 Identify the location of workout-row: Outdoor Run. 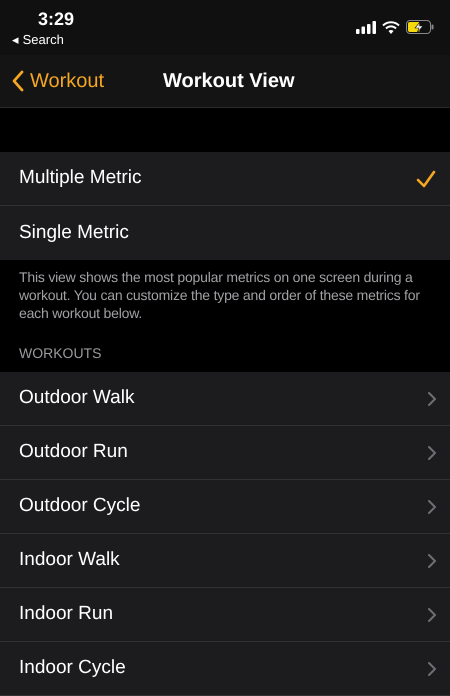
(225, 453).